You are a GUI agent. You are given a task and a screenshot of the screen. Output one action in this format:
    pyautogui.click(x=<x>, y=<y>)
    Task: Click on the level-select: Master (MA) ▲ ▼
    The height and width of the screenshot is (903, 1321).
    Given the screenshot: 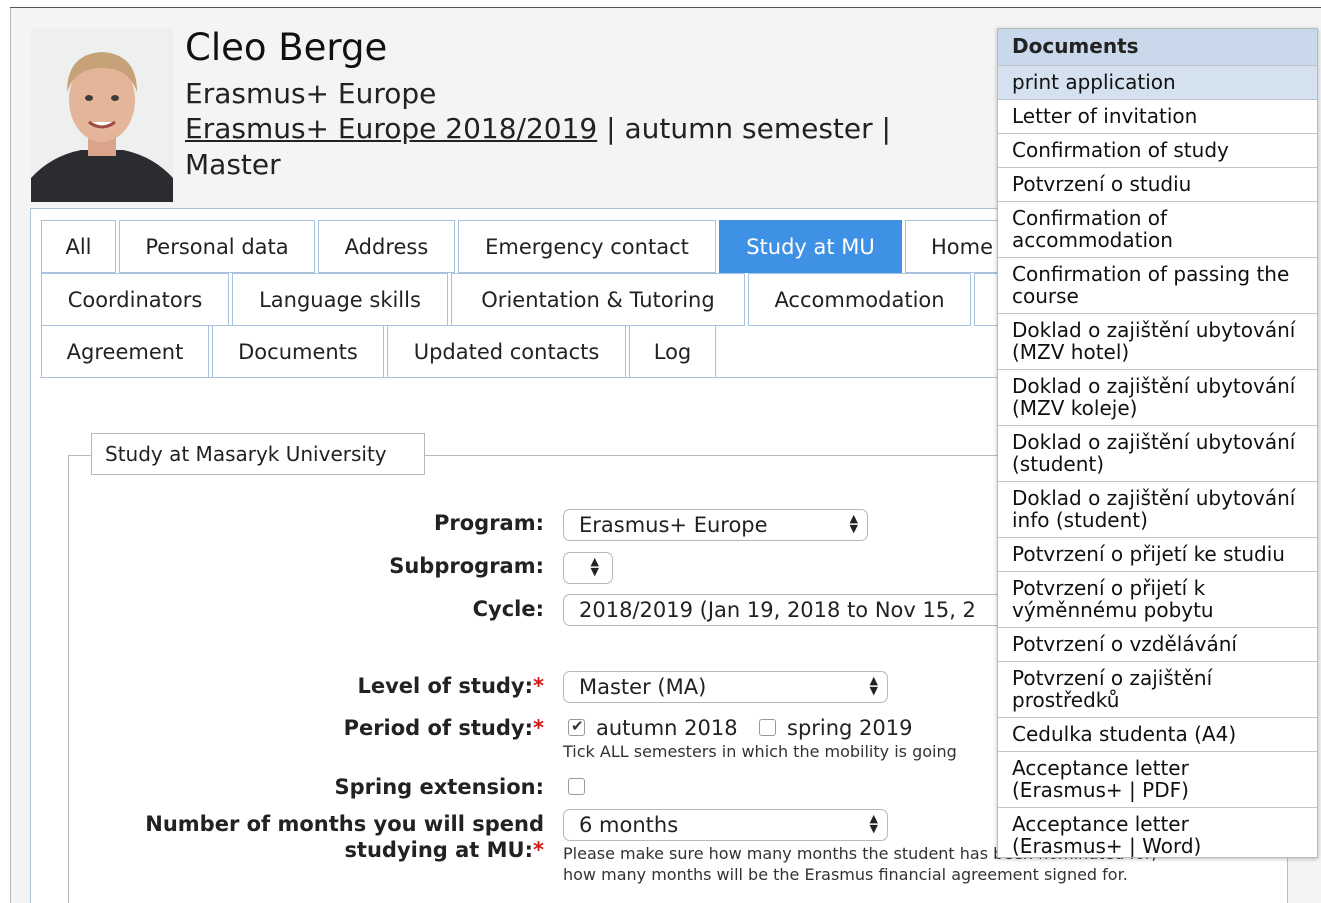 What is the action you would take?
    pyautogui.click(x=725, y=687)
    